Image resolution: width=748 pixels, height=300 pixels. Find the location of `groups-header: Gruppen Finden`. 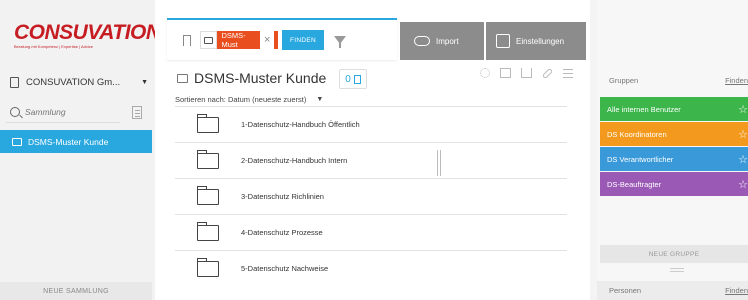

groups-header: Gruppen Finden is located at coordinates (672, 80).